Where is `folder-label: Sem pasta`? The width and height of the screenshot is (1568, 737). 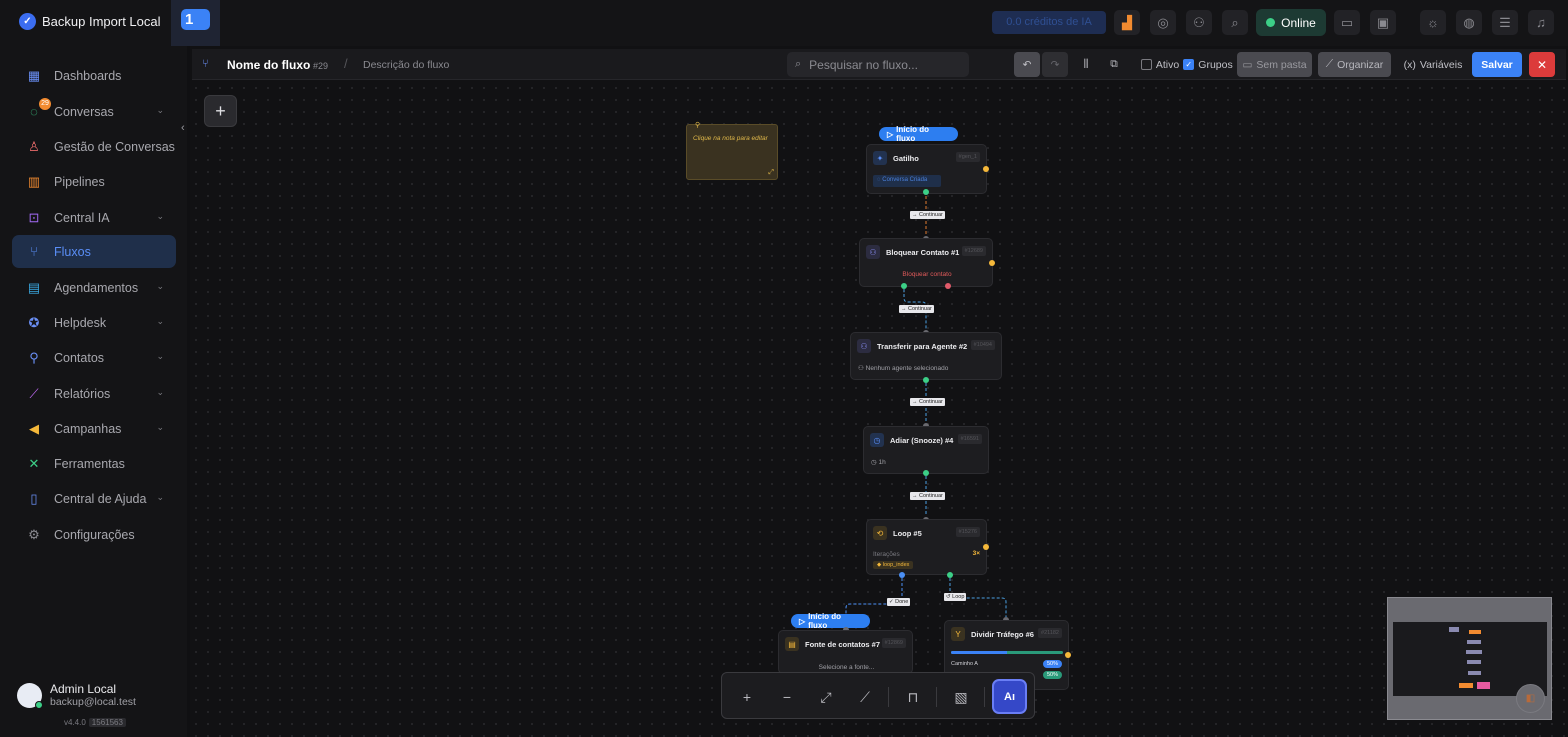
folder-label: Sem pasta is located at coordinates (1281, 64).